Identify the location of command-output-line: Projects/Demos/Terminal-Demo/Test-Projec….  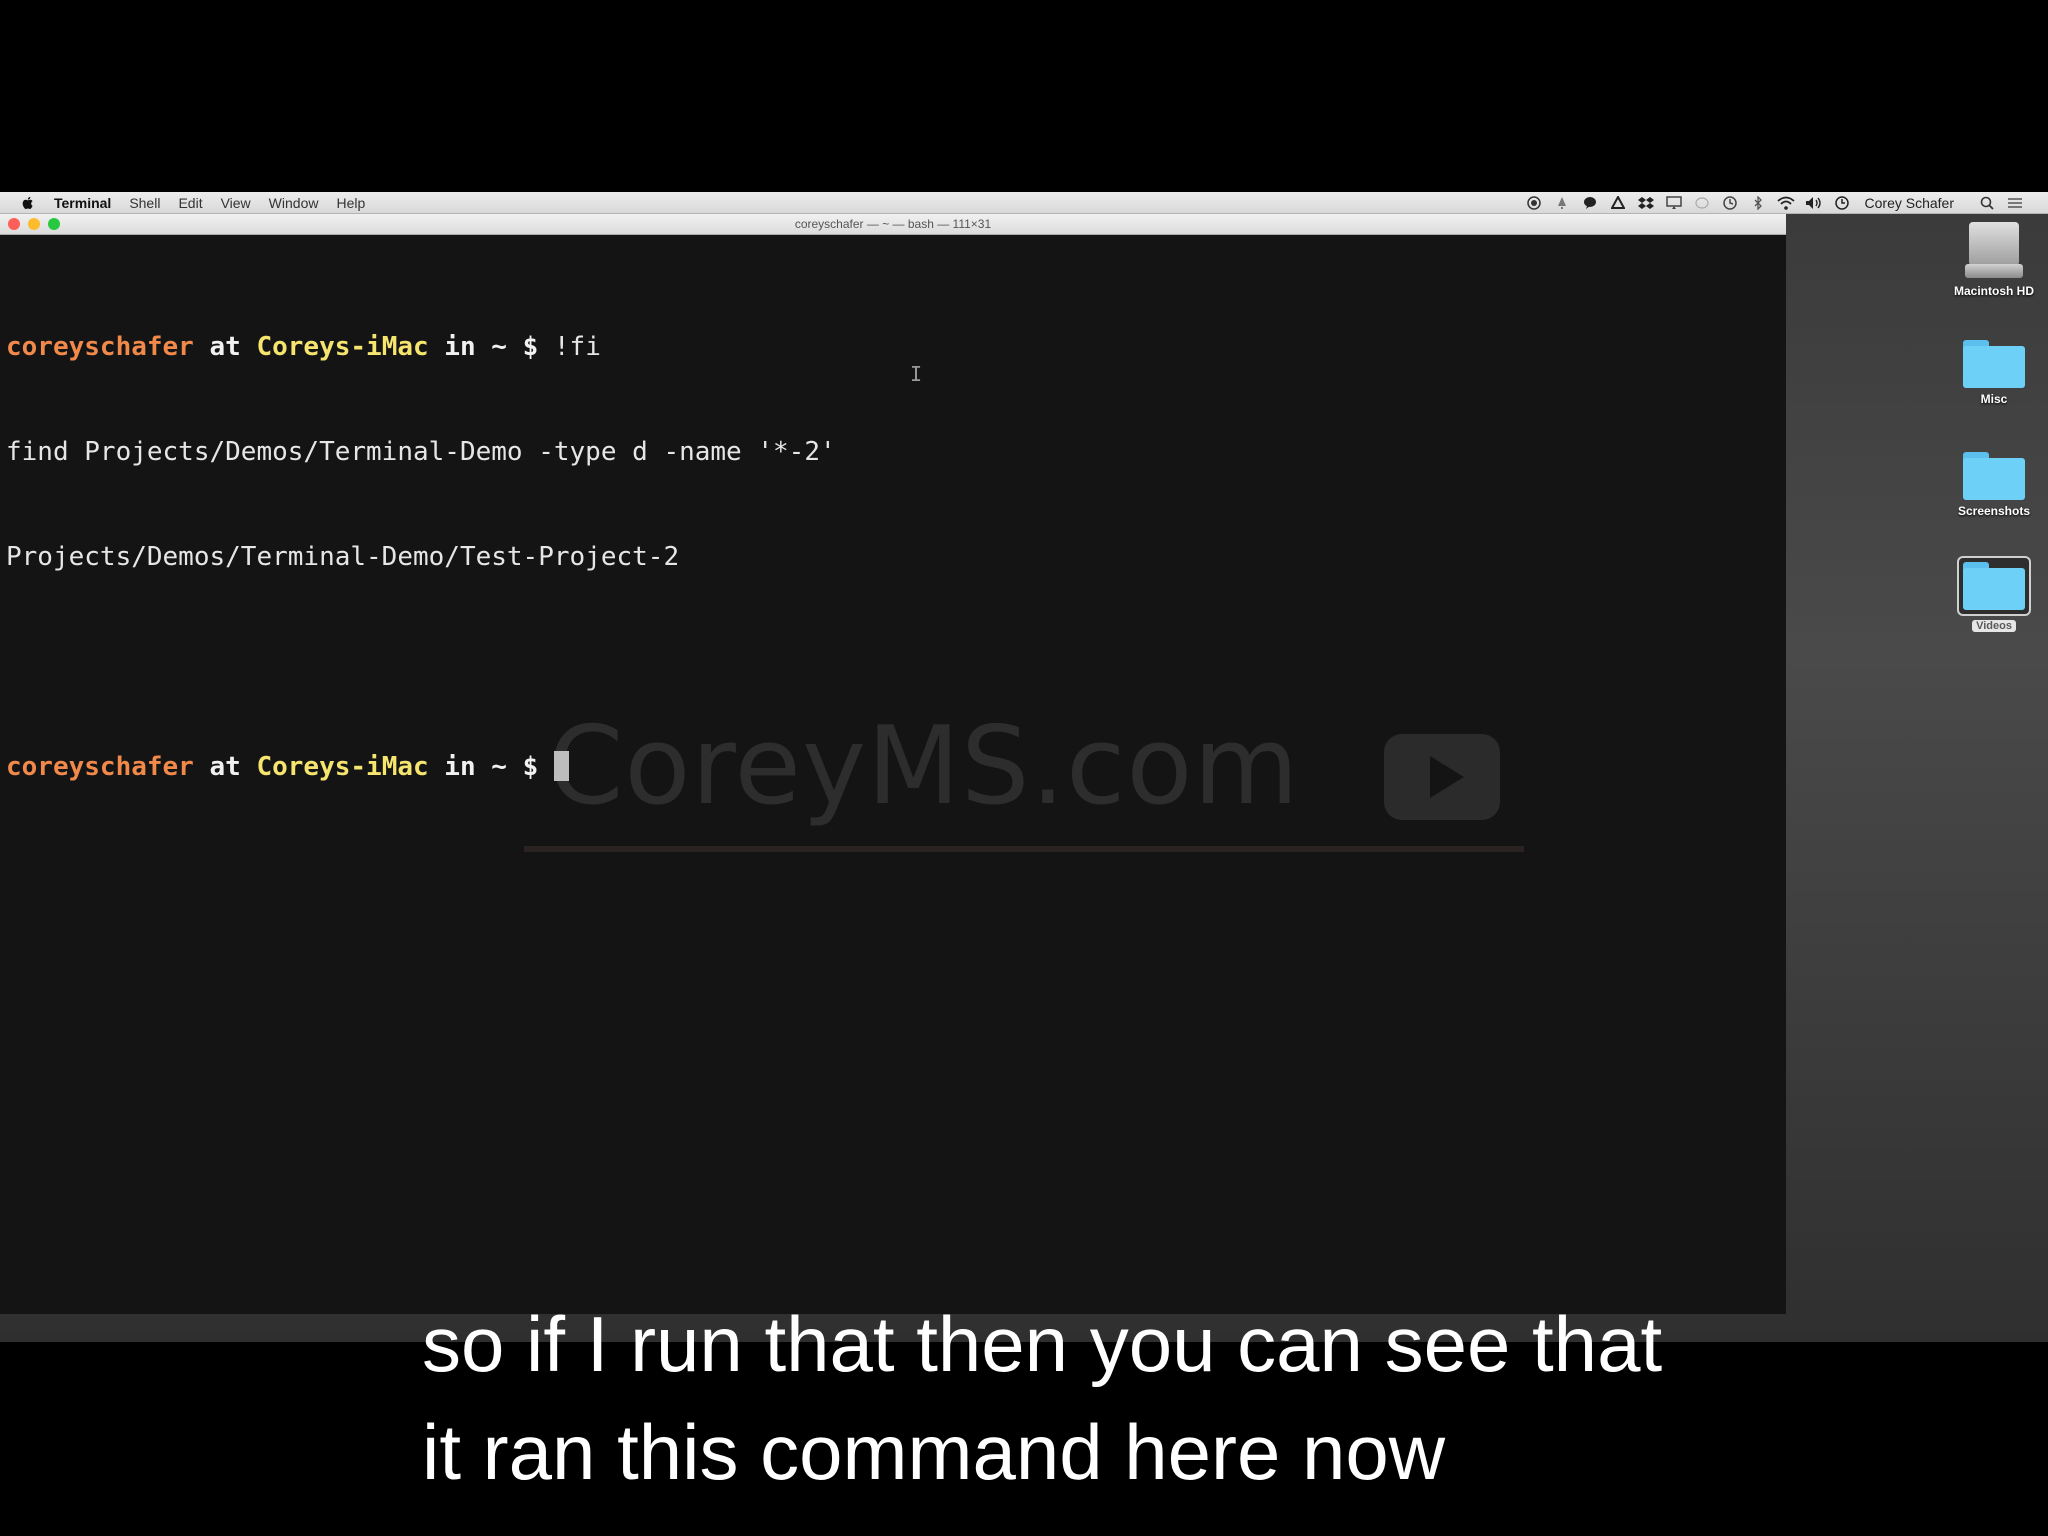
(343, 557).